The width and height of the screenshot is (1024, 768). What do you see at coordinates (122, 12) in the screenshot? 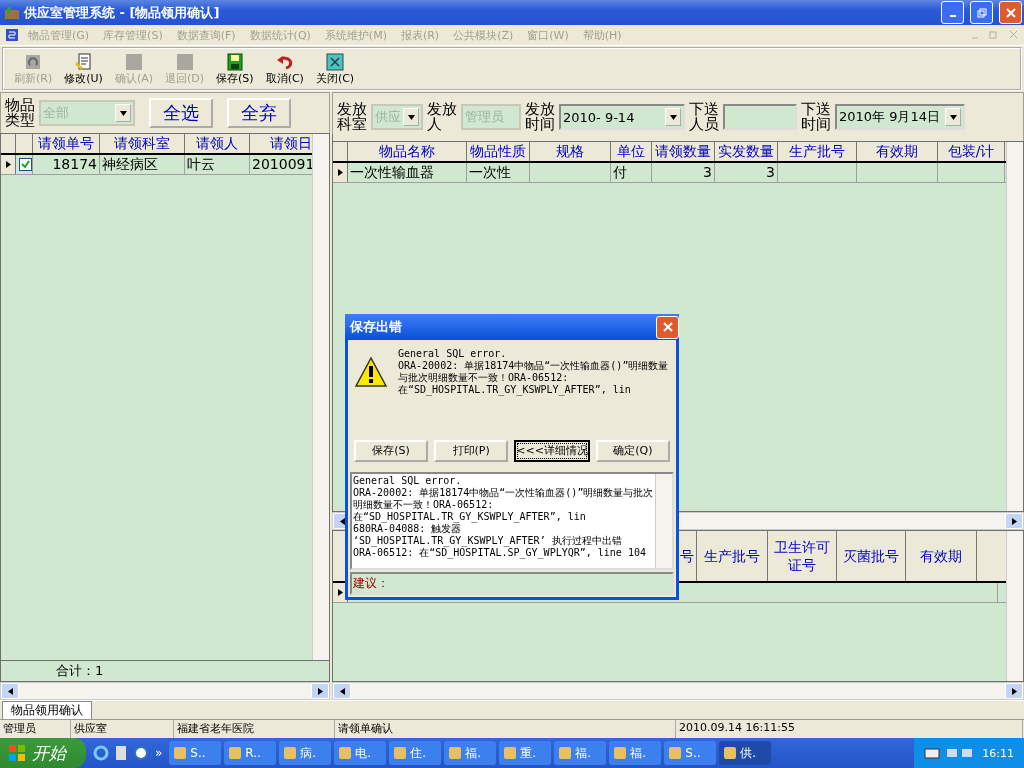
I see `window-title: 供应室管理系统 - [物品领用确认]` at bounding box center [122, 12].